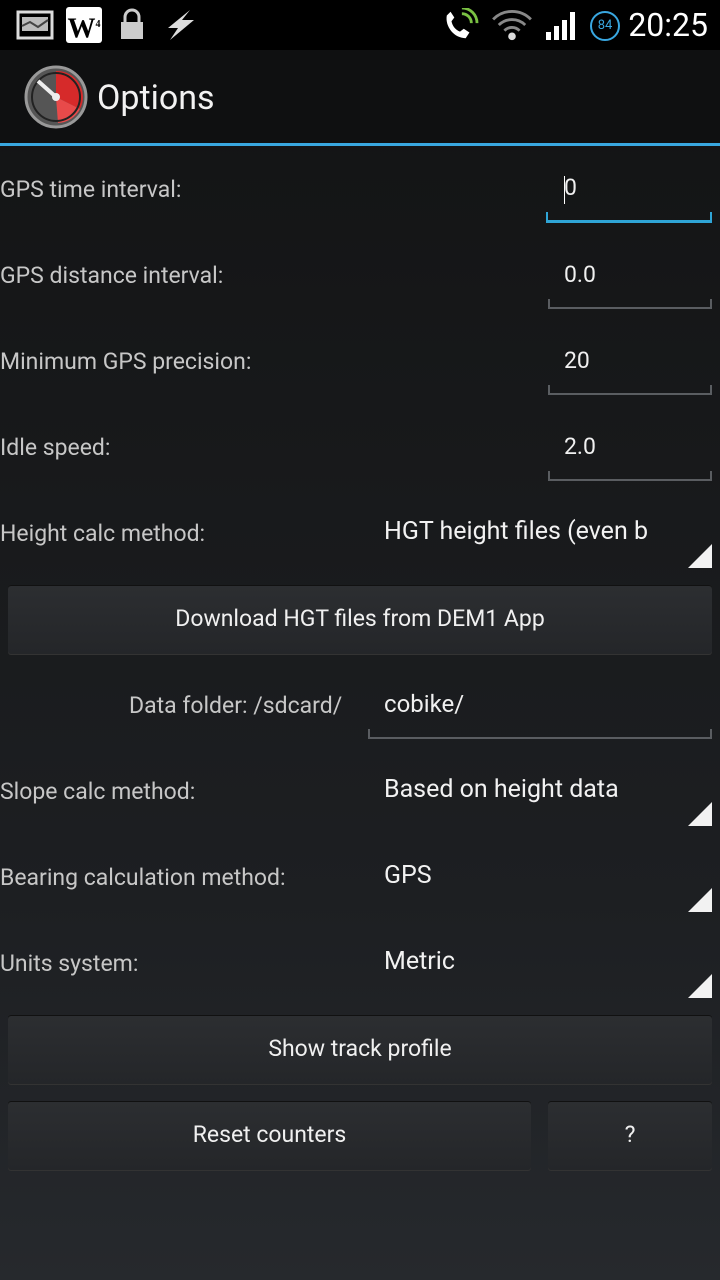  Describe the element at coordinates (570, 187) in the screenshot. I see `gps-time-interval-input: 0` at that location.